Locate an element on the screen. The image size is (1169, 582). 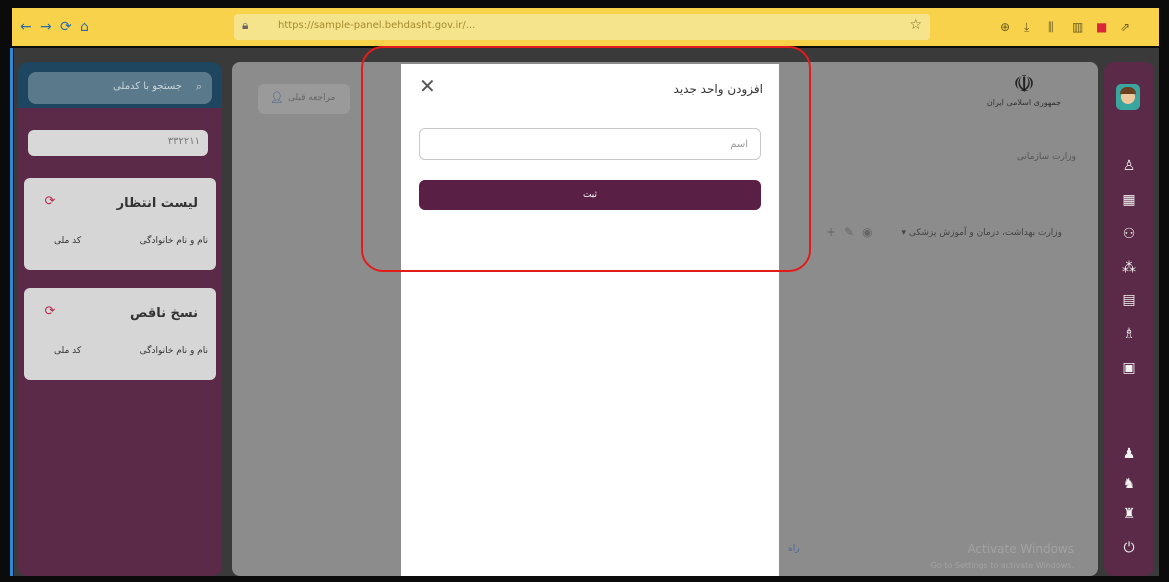
building-icon: ▦ is located at coordinates (1129, 200).